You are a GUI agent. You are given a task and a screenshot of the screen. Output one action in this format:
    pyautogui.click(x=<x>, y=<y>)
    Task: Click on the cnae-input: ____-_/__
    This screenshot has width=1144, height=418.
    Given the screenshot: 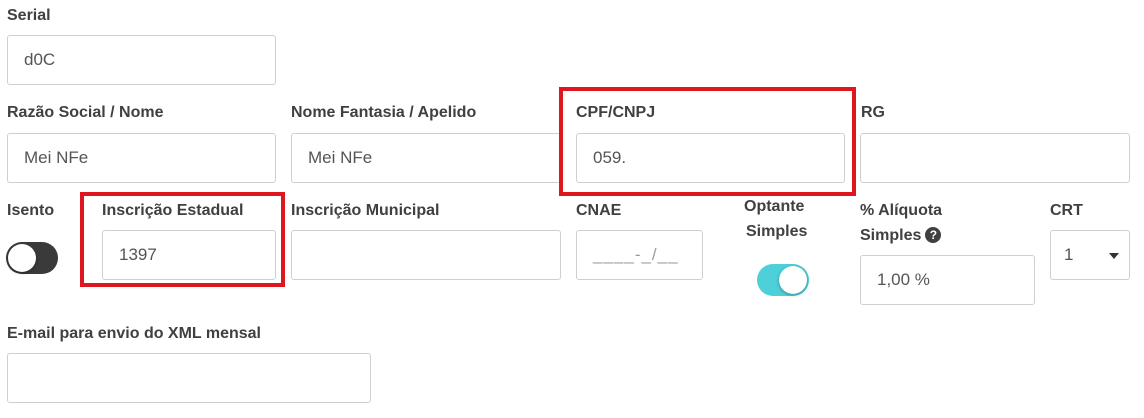 What is the action you would take?
    pyautogui.click(x=639, y=255)
    